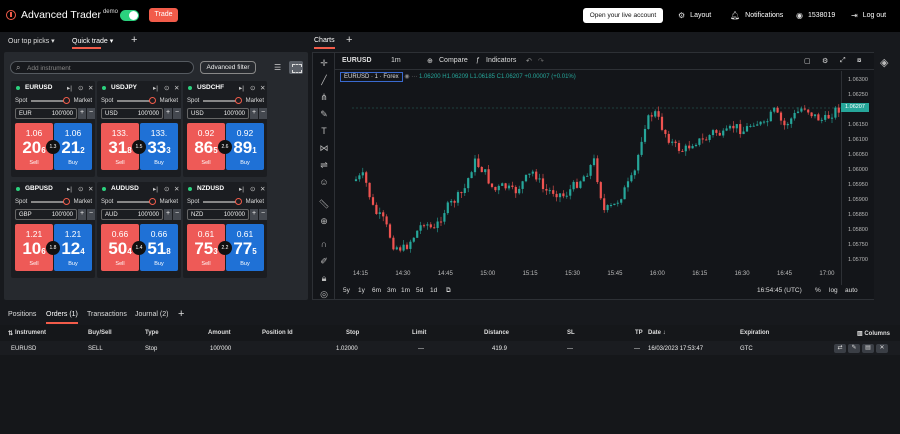  What do you see at coordinates (756, 15) in the screenshot?
I see `notifications-button: 🔔︎ Notifications` at bounding box center [756, 15].